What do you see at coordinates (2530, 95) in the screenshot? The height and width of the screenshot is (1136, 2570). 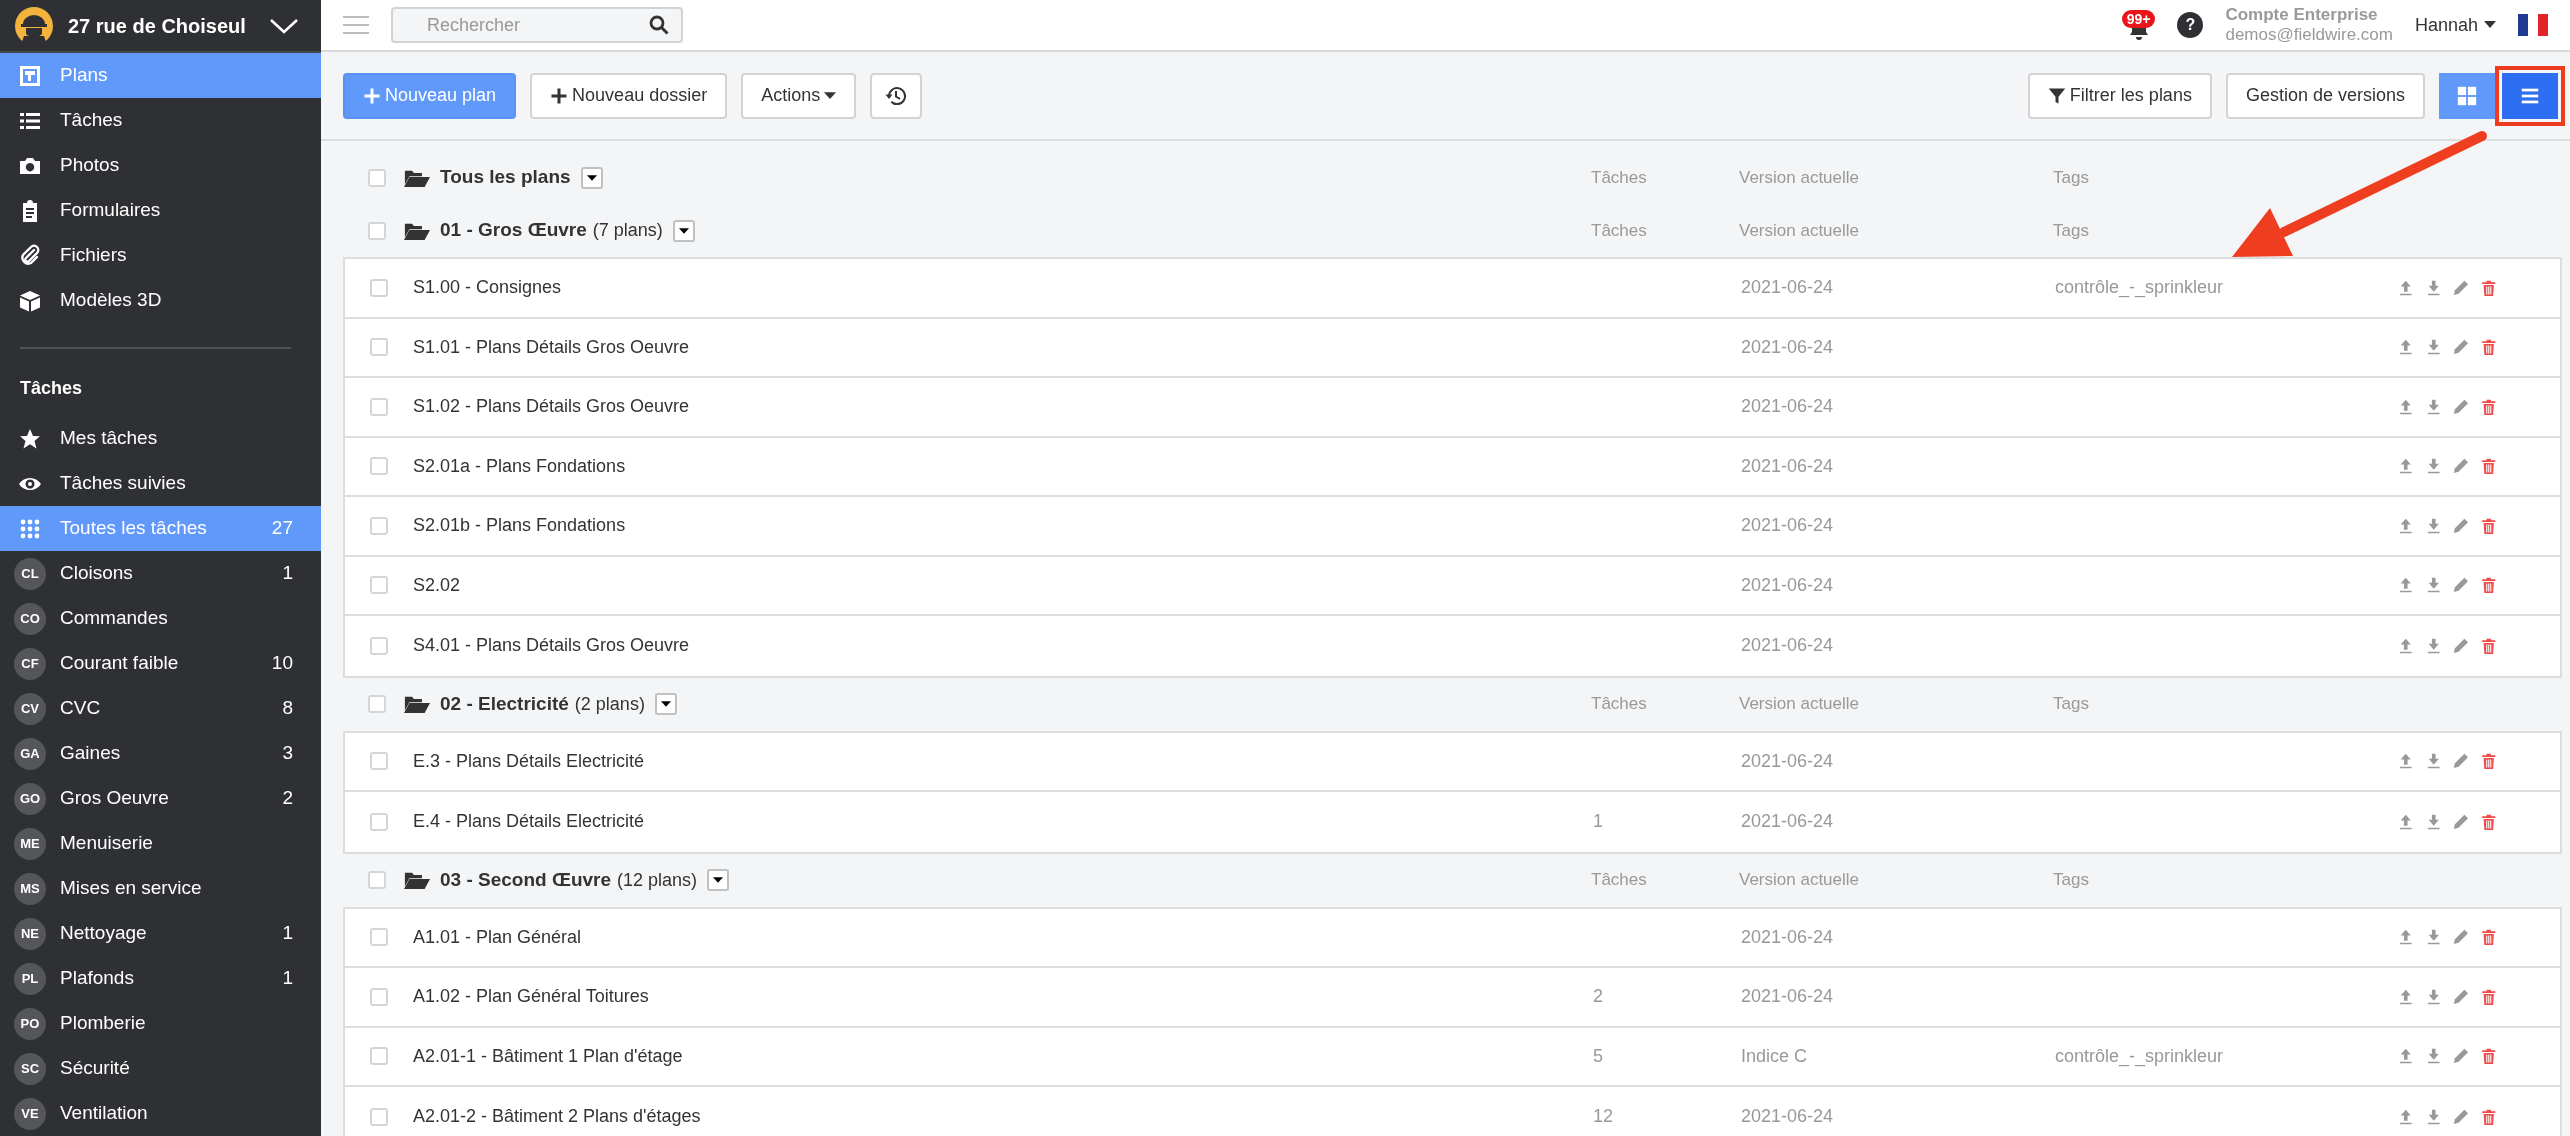 I see `list-view-button` at bounding box center [2530, 95].